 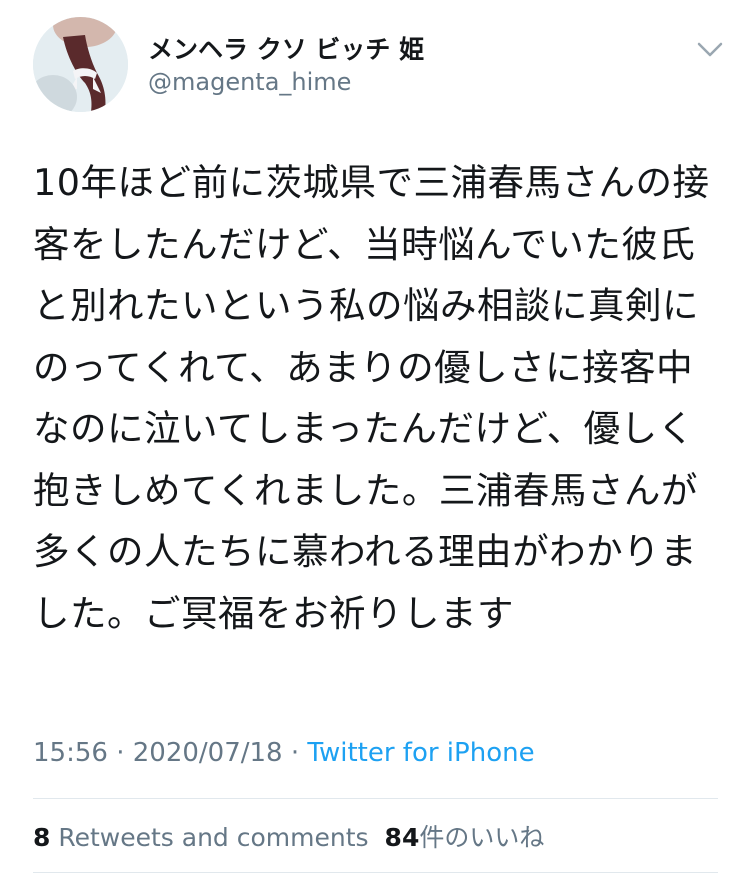 I want to click on chevron-down-icon, so click(x=710, y=49).